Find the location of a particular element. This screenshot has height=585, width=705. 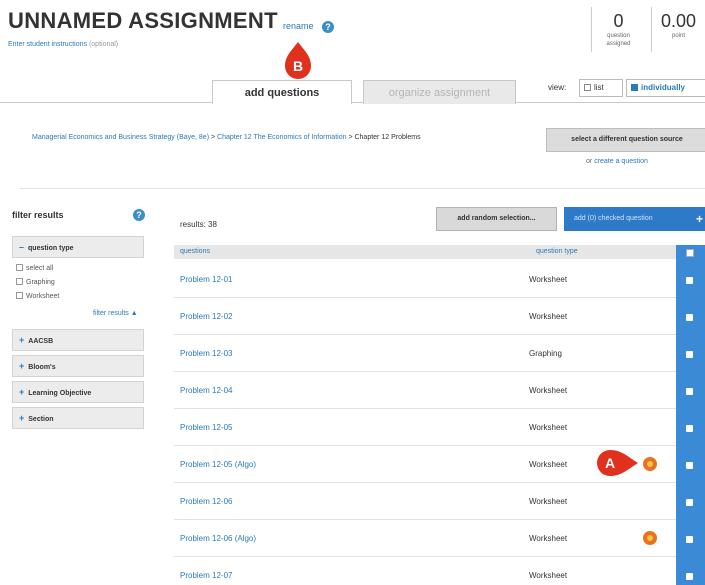

stat-label: question is located at coordinates (618, 36).